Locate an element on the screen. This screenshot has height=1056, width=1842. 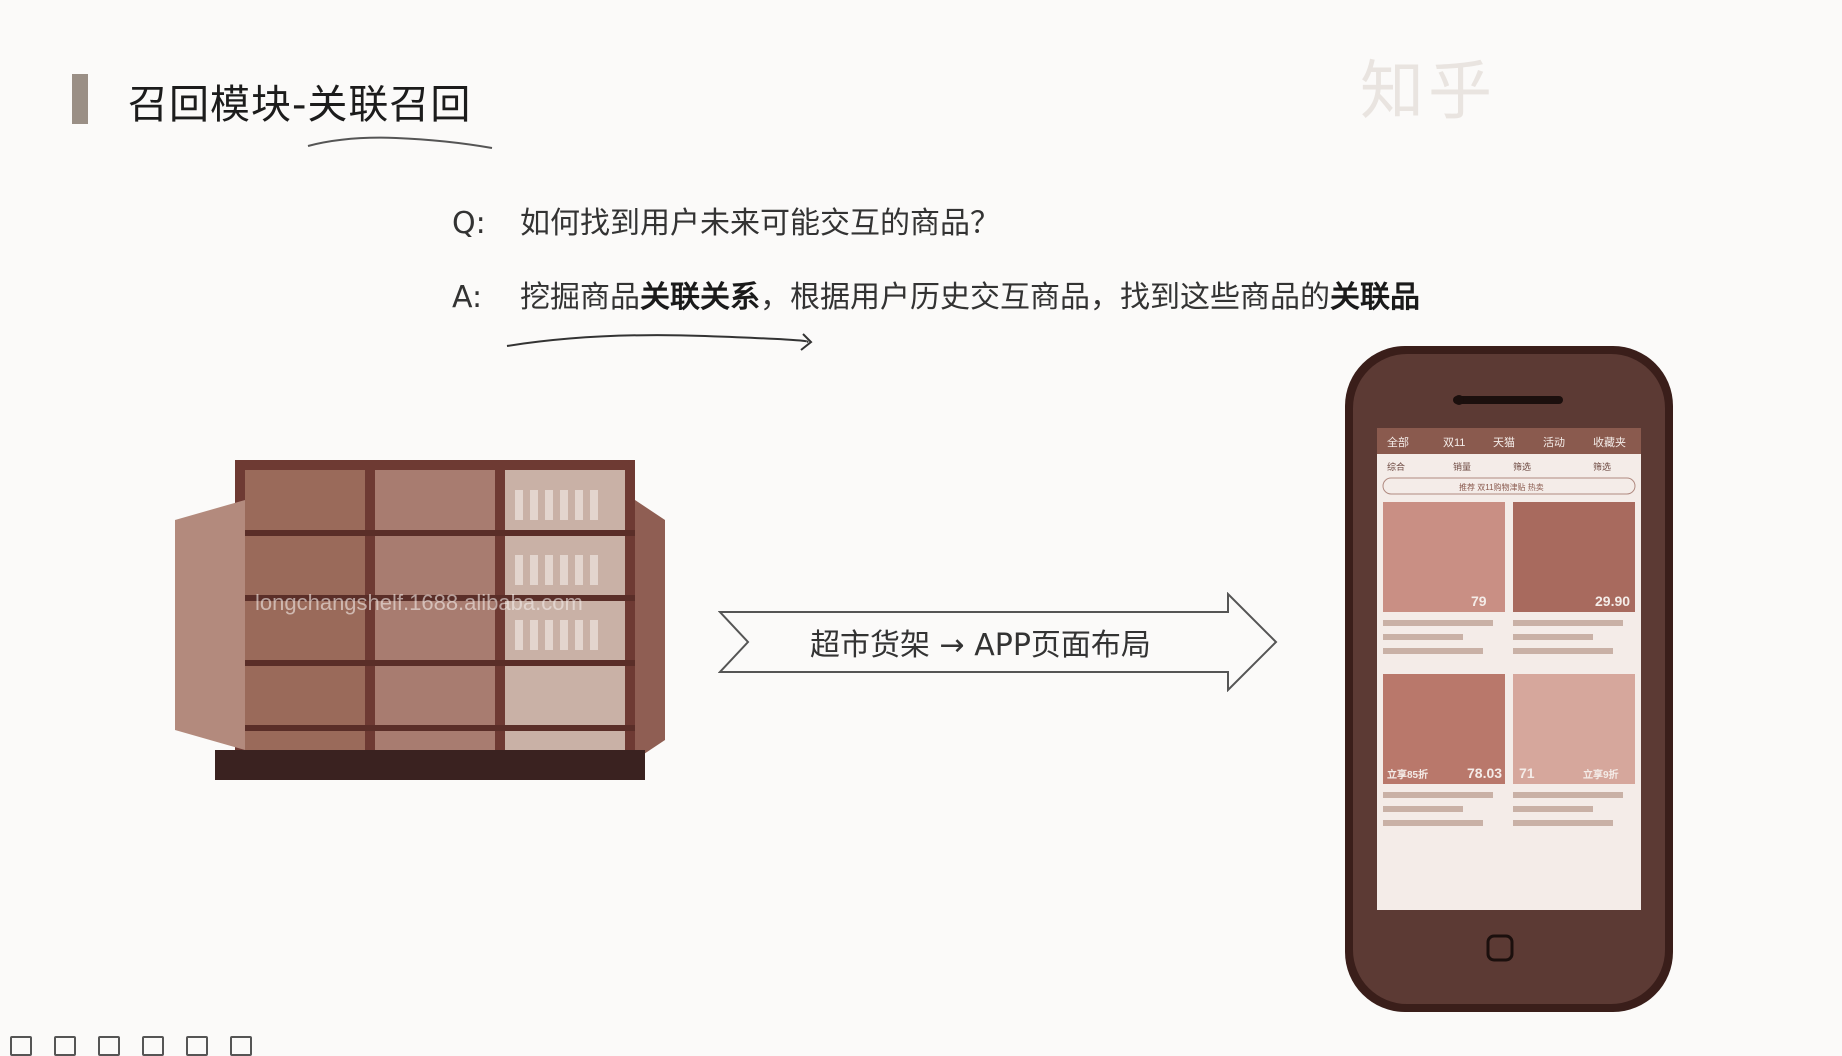
eraser-icon is located at coordinates (153, 1046).